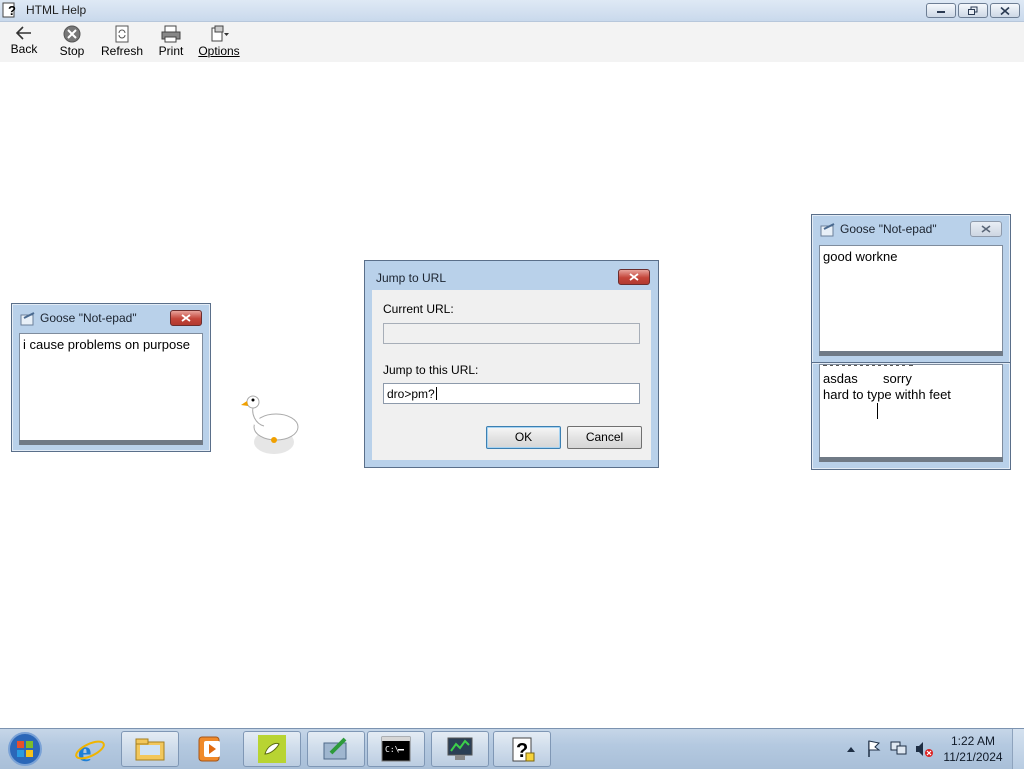  What do you see at coordinates (23, 33) in the screenshot?
I see `back-arrow-icon` at bounding box center [23, 33].